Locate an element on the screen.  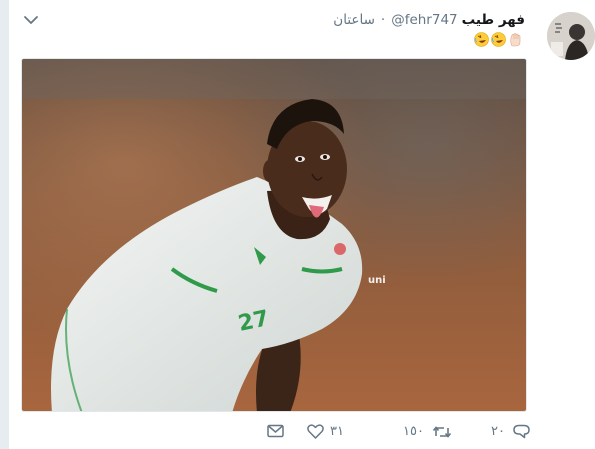
raised-hand-icon is located at coordinates (515, 39).